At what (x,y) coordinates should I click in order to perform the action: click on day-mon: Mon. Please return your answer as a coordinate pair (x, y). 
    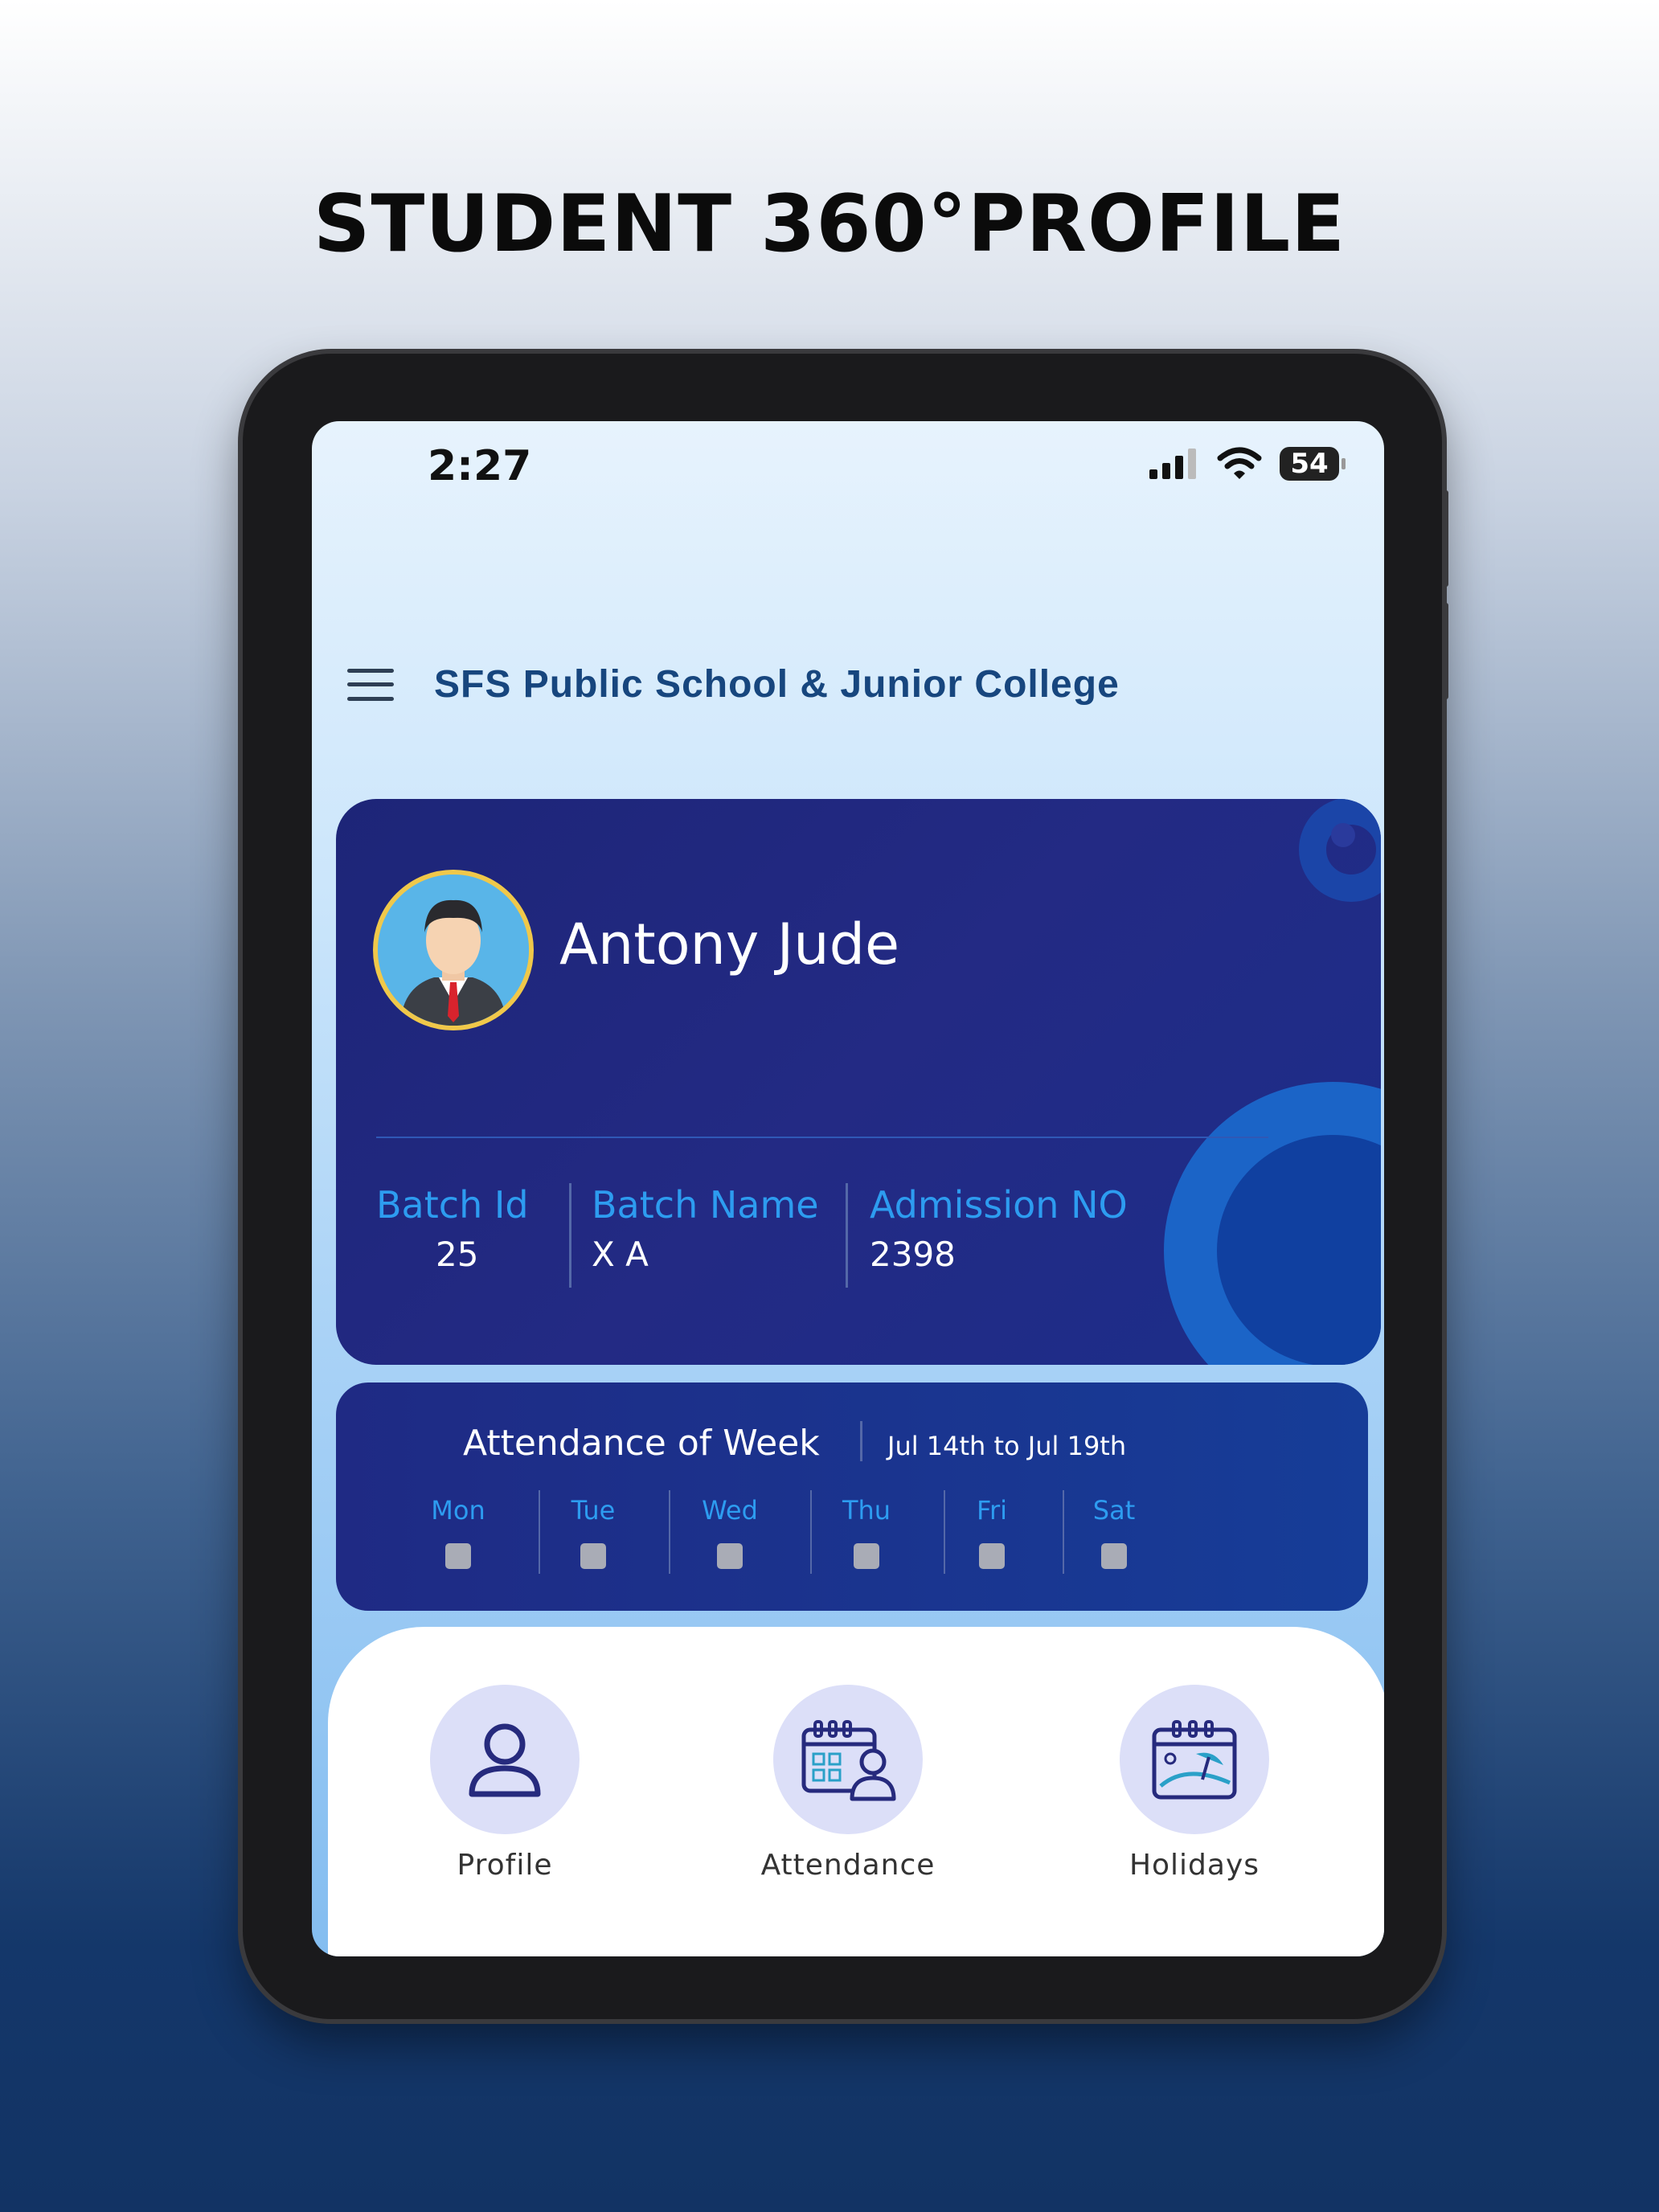
    Looking at the image, I should click on (458, 1532).